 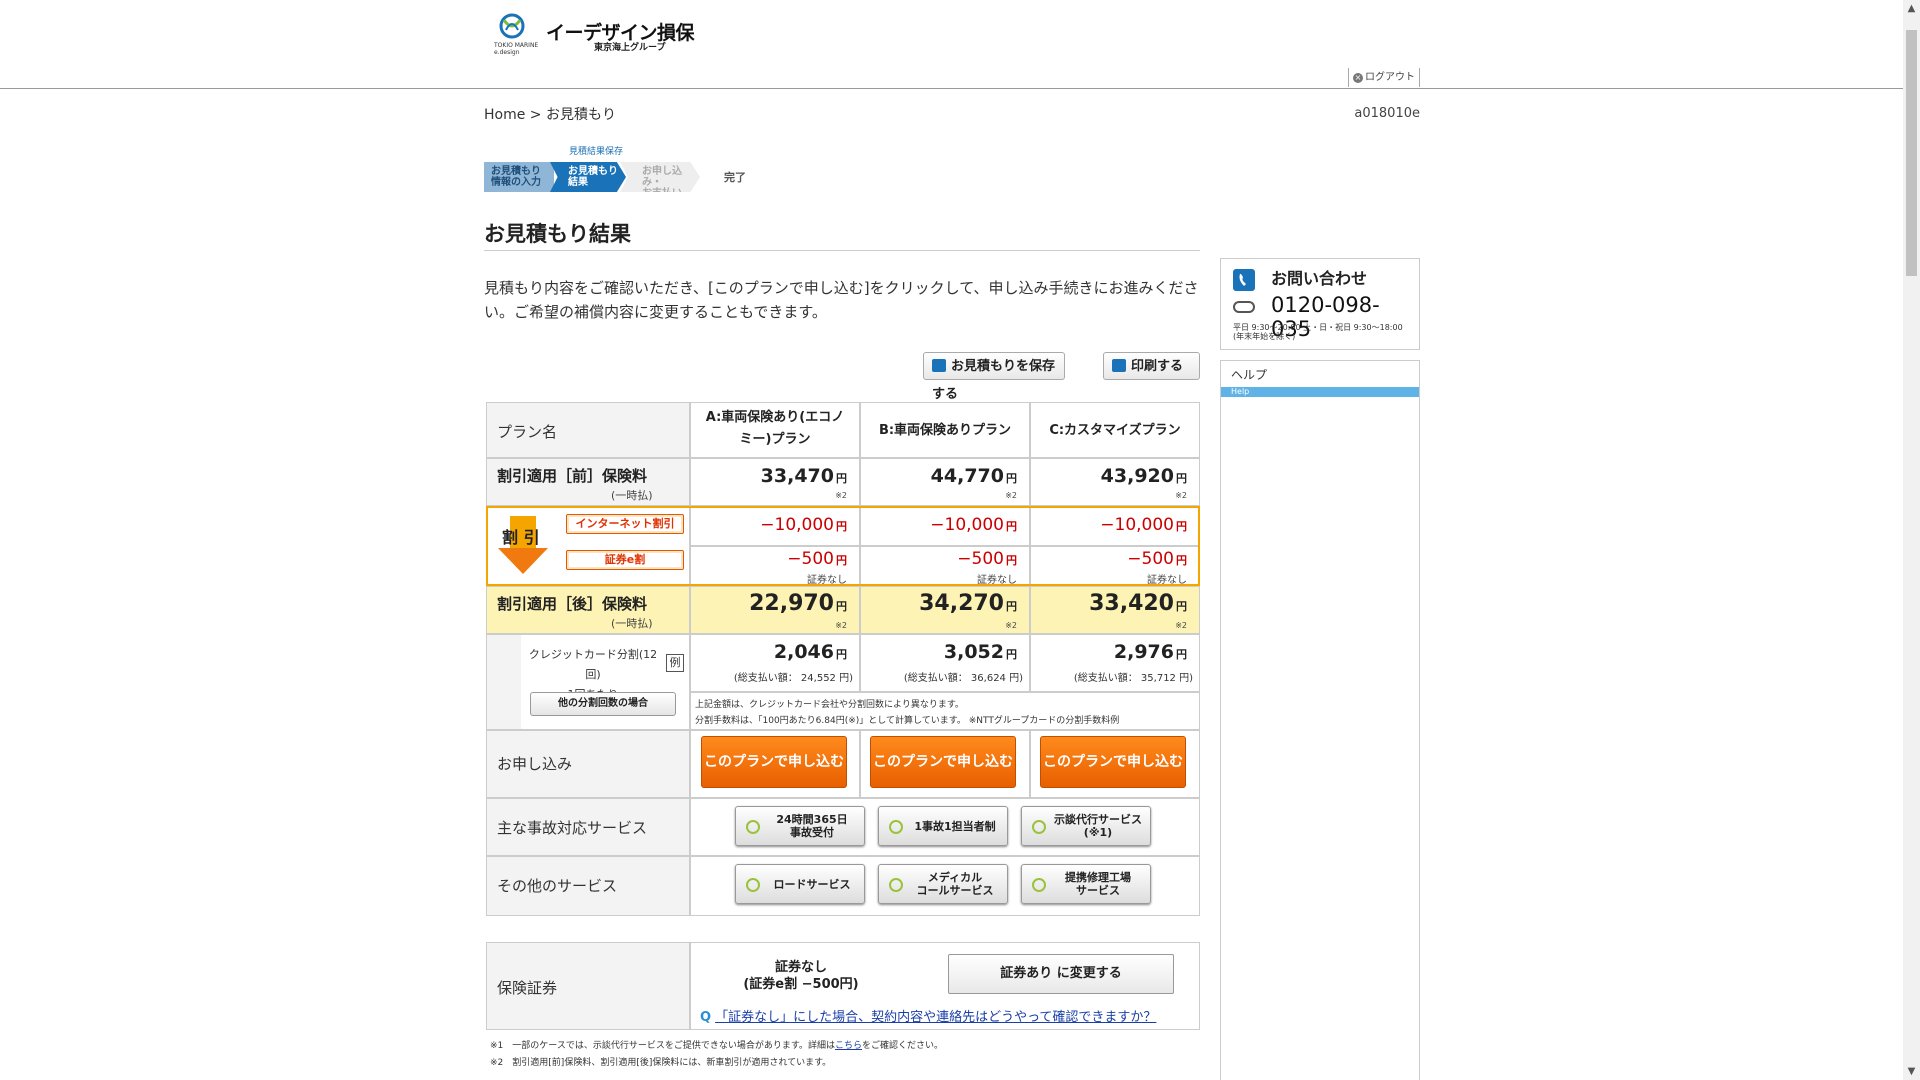 I want to click on breadcrumb: Home > お見積もり, so click(x=550, y=114).